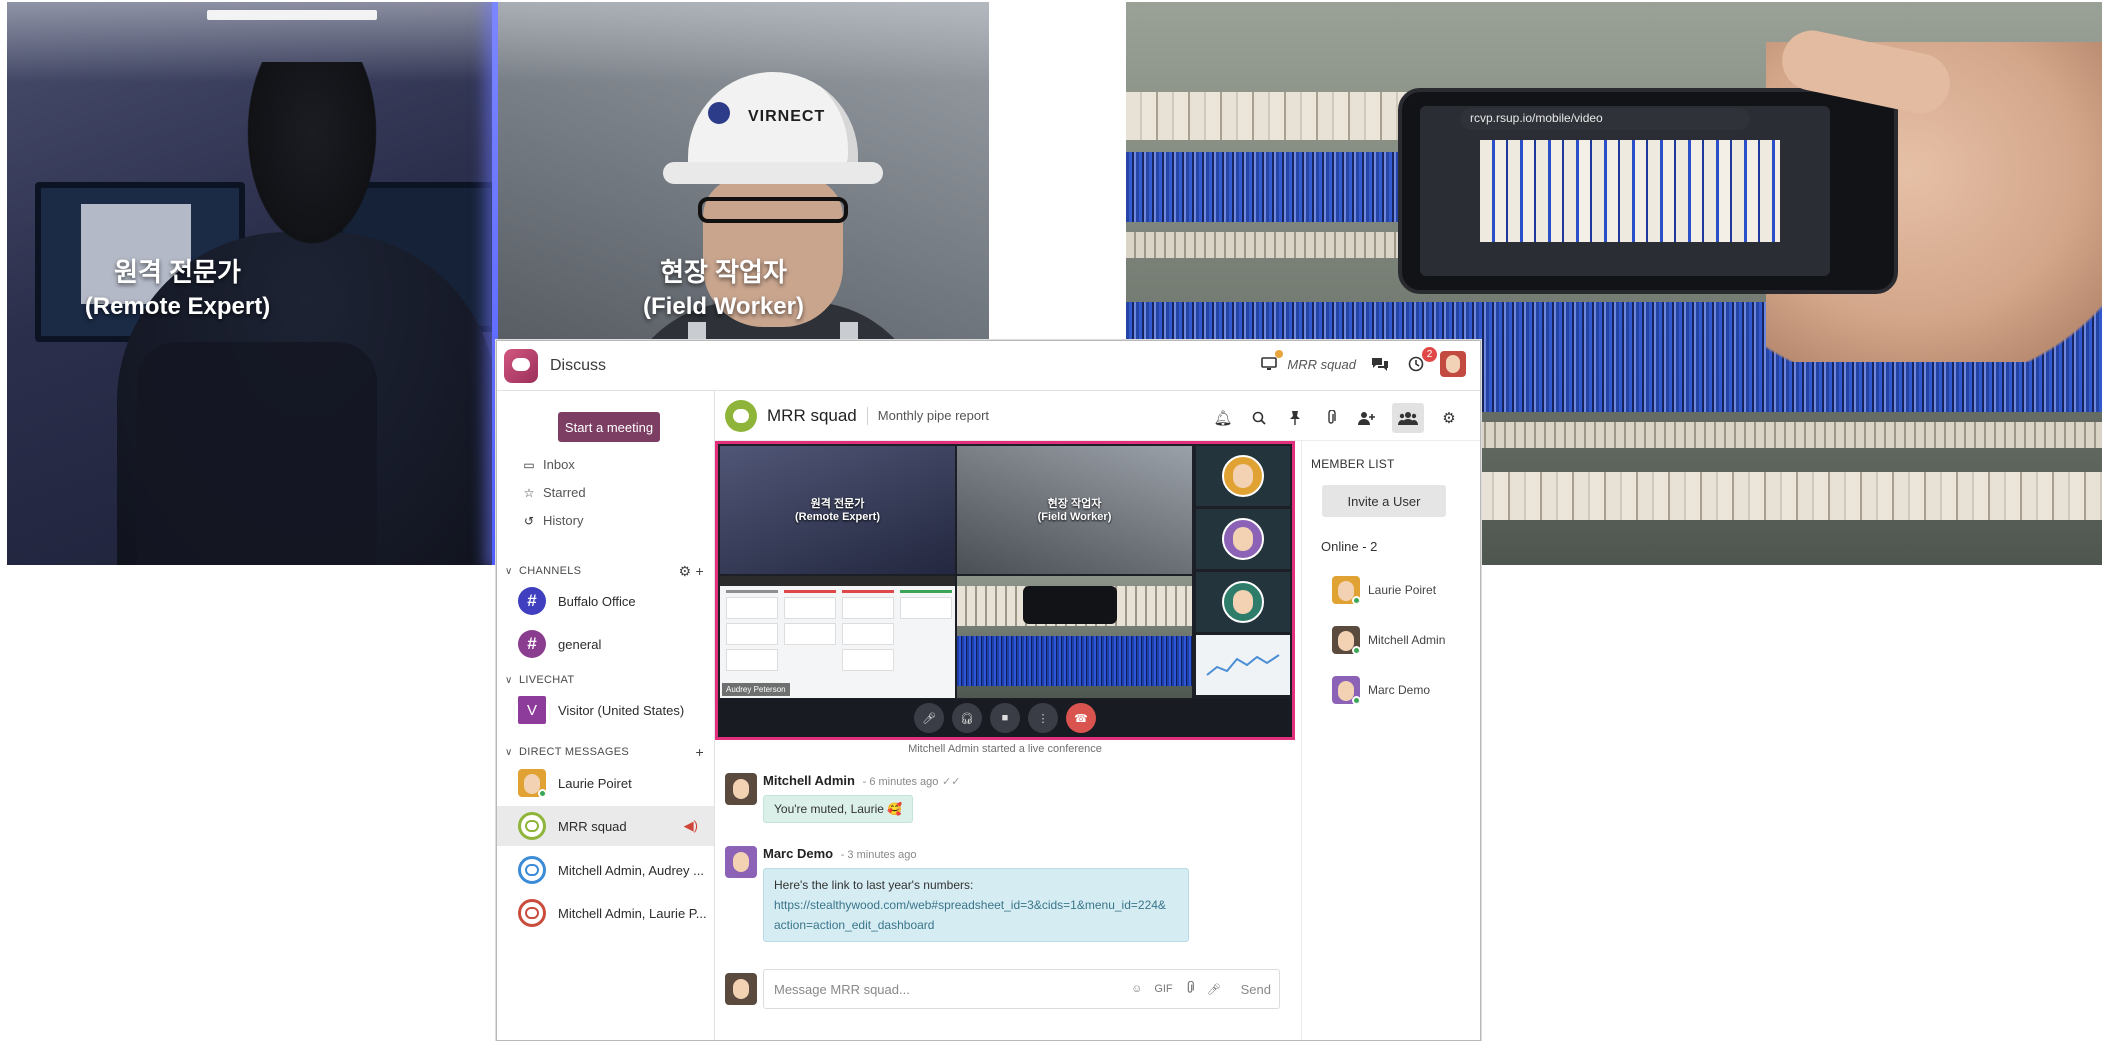 Image resolution: width=2102 pixels, height=1041 pixels. What do you see at coordinates (1449, 418) in the screenshot?
I see `gear-icon: ⚙` at bounding box center [1449, 418].